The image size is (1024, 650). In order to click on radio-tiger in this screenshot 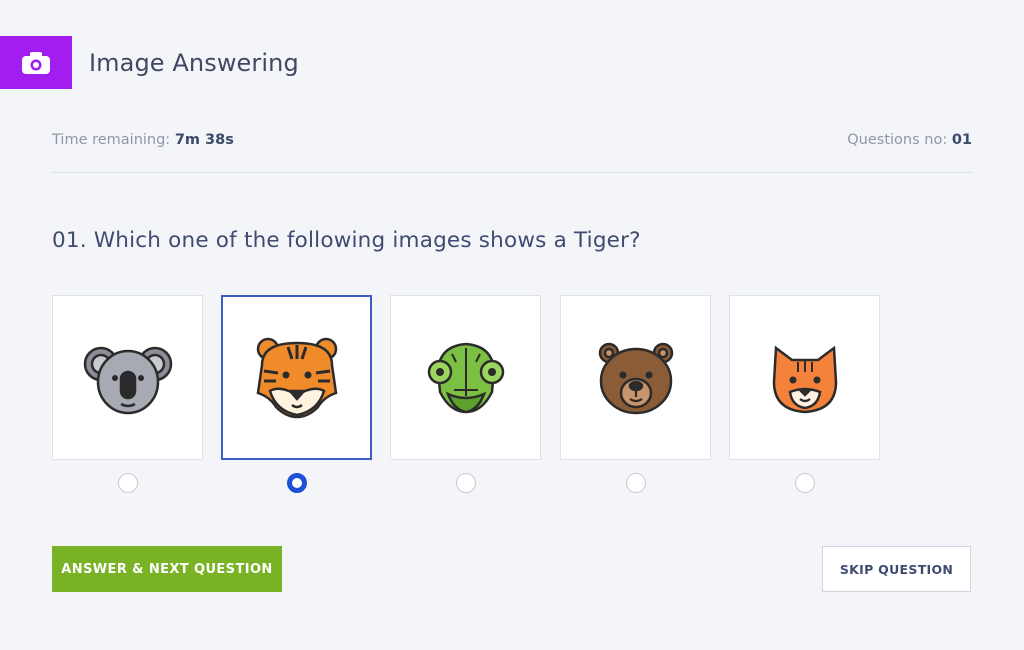, I will do `click(297, 483)`.